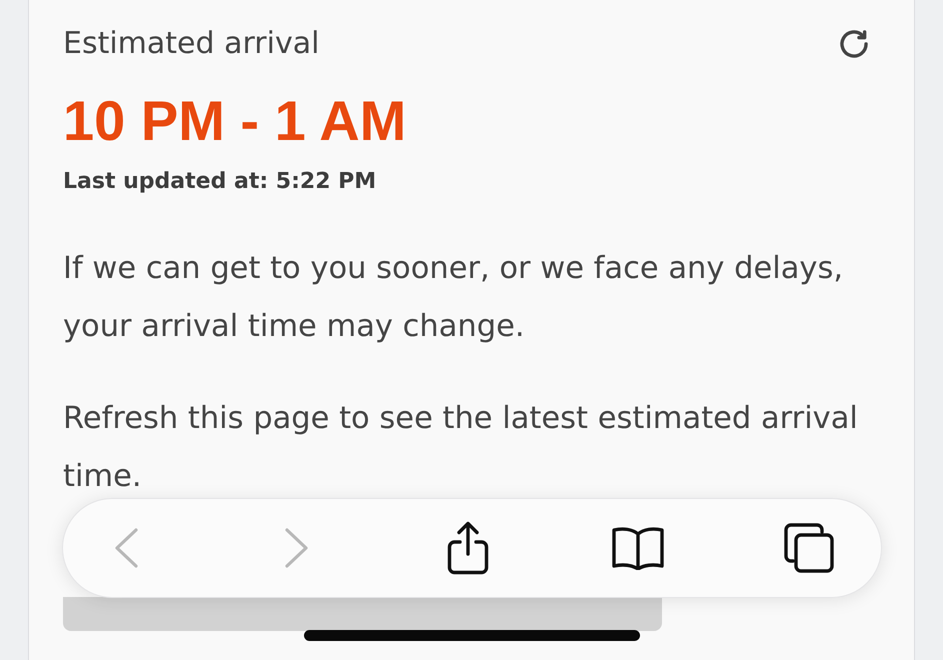 This screenshot has height=660, width=943. What do you see at coordinates (638, 548) in the screenshot?
I see `open-book-icon` at bounding box center [638, 548].